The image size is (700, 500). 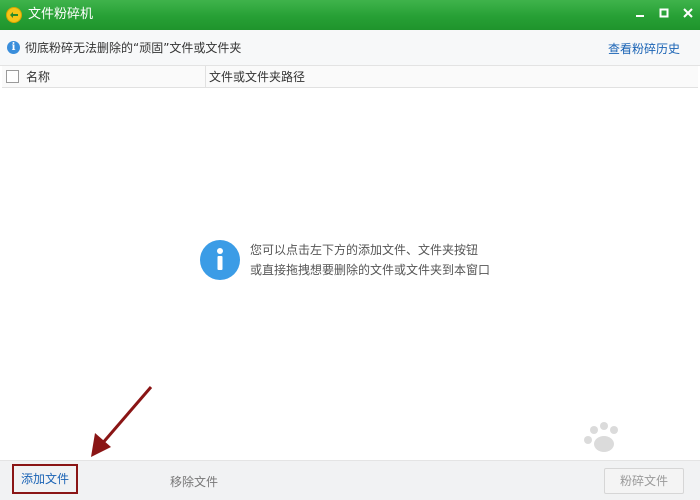 What do you see at coordinates (13, 47) in the screenshot?
I see `info-icon: i` at bounding box center [13, 47].